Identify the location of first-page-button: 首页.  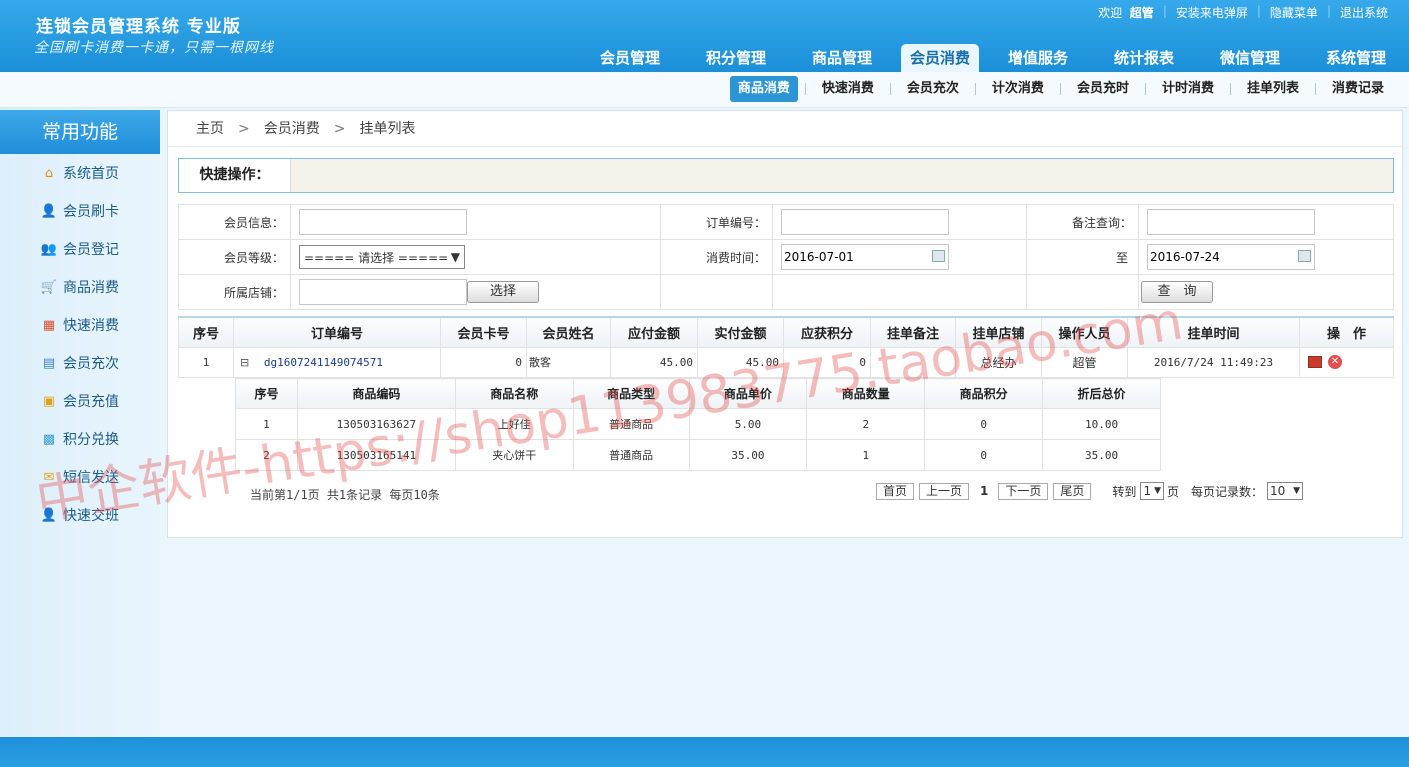
(895, 491).